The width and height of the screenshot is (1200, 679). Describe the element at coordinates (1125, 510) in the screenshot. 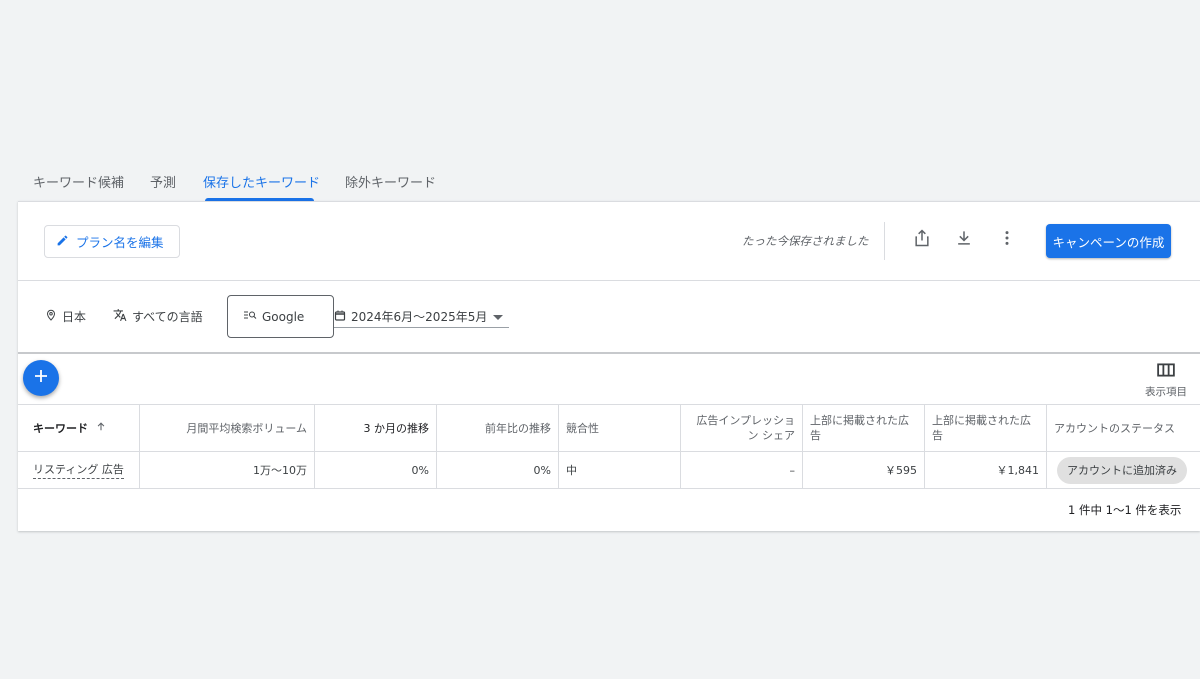

I see `pagination-summary: 1 件中 1～1 件を表示` at that location.